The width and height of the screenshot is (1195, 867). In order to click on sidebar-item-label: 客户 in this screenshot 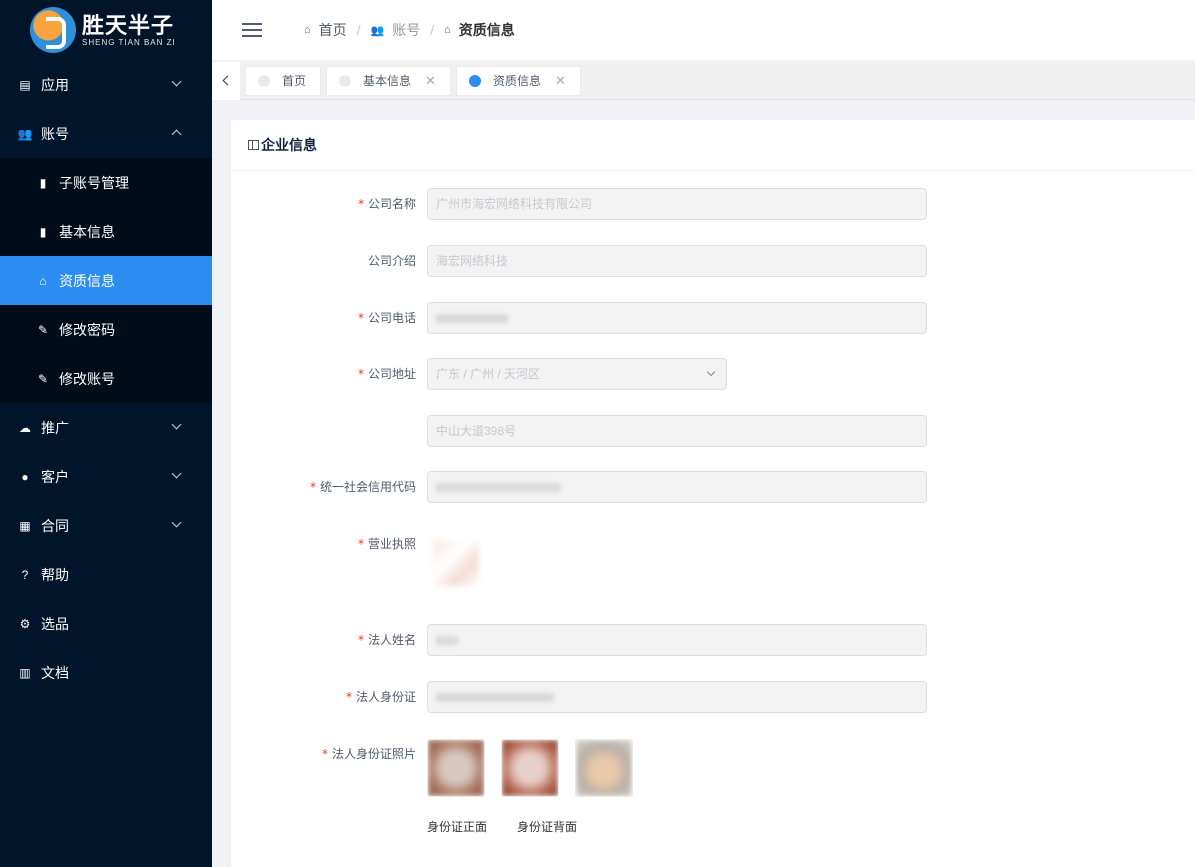, I will do `click(55, 476)`.